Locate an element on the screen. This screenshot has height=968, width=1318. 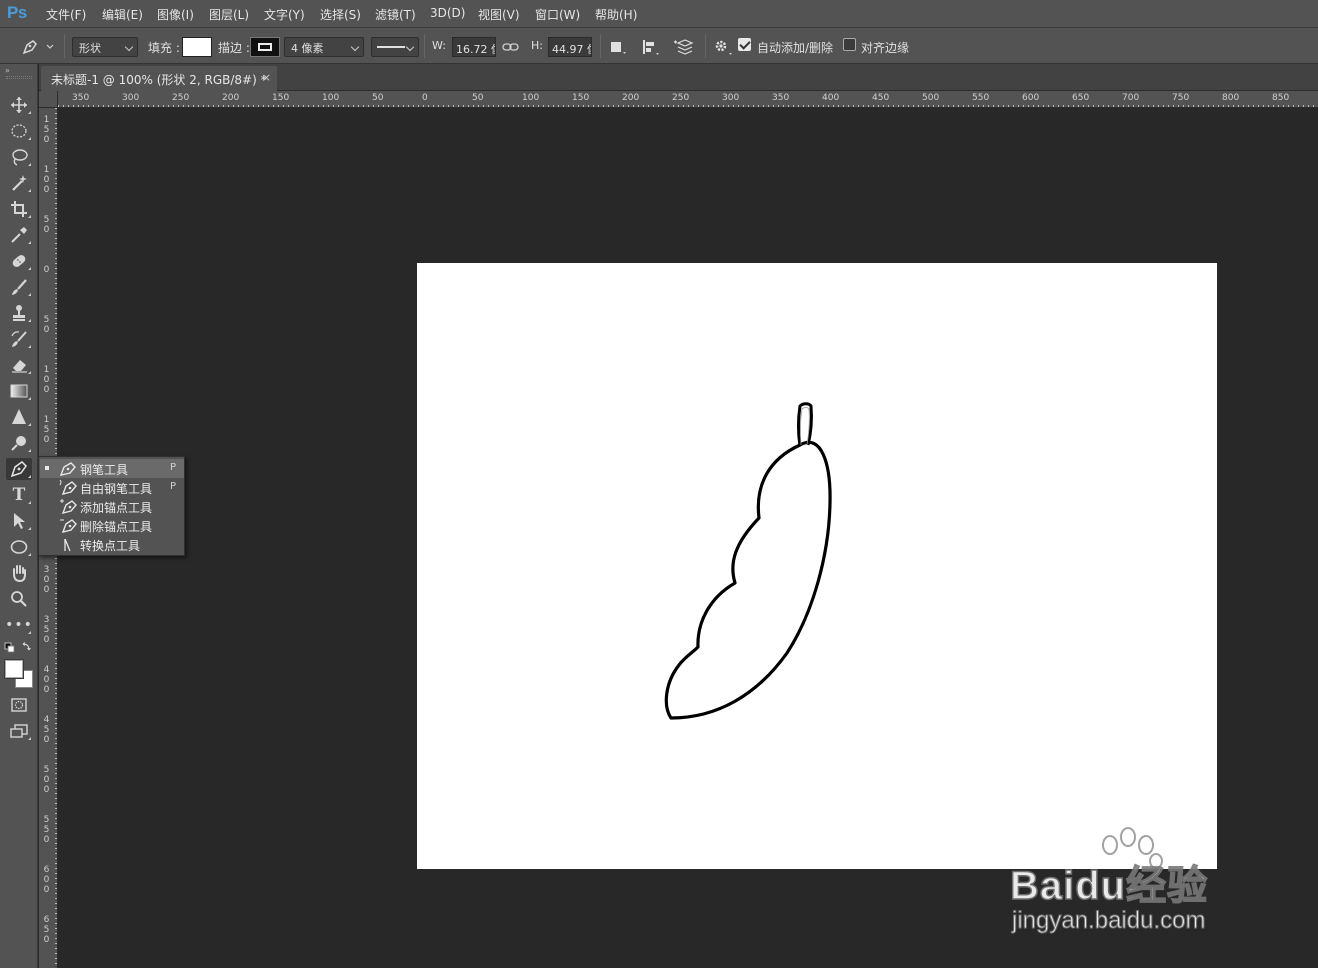
flyout-item-label: 自由钢笔工具 is located at coordinates (116, 489).